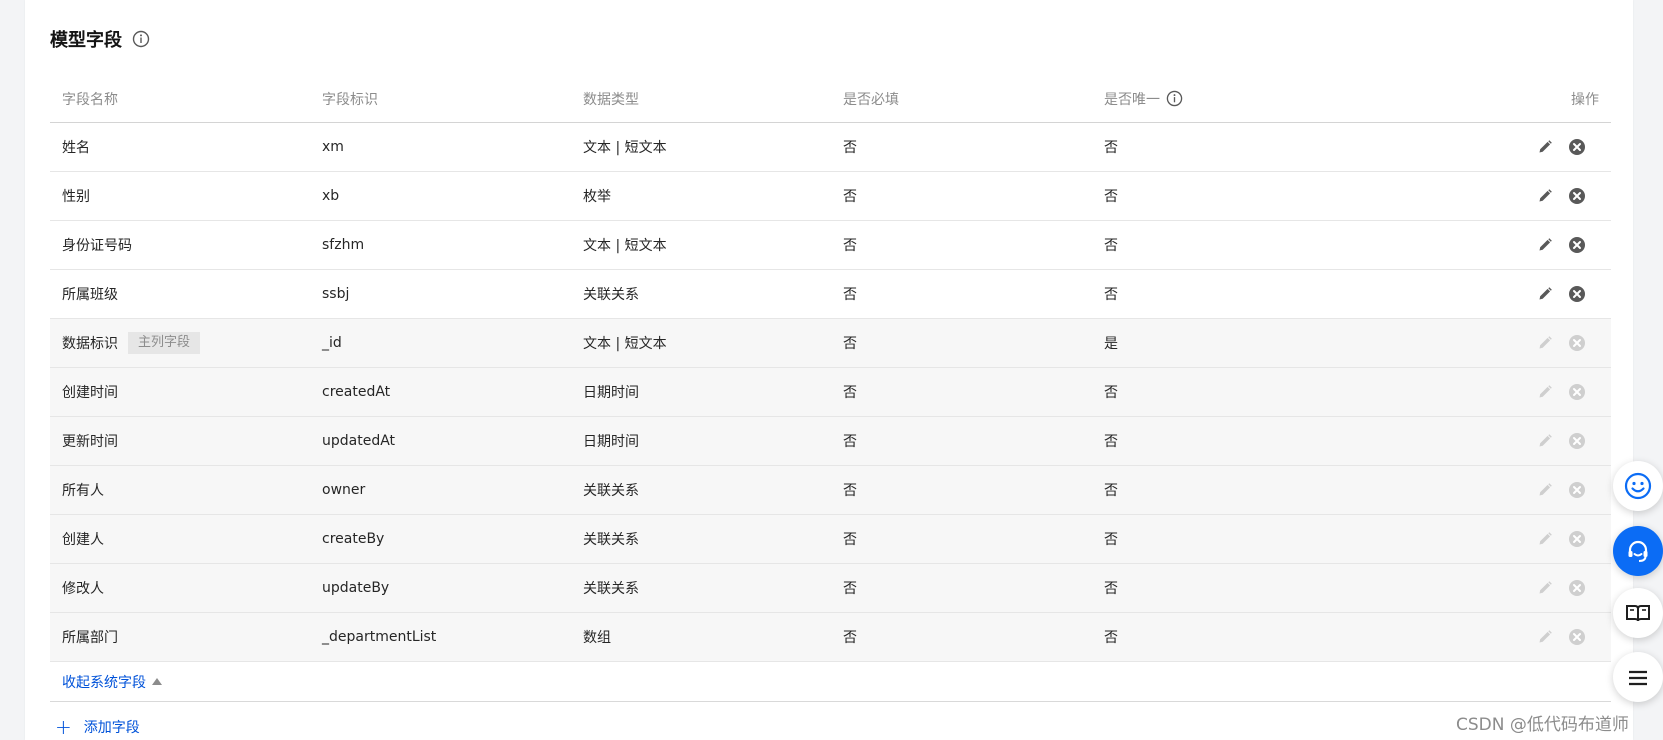  I want to click on smiley-icon, so click(1638, 486).